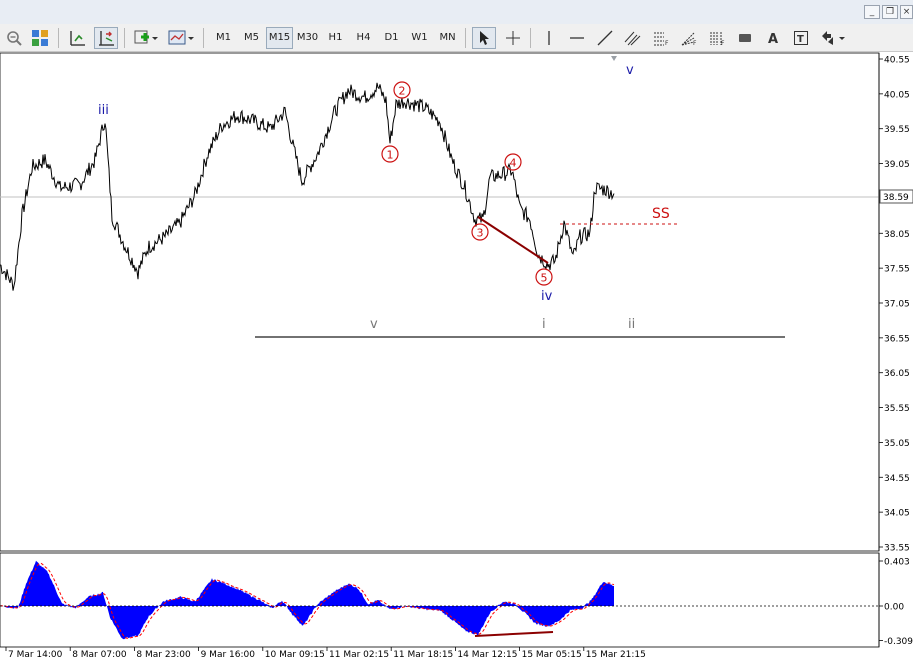 This screenshot has height=663, width=913. What do you see at coordinates (616, 655) in the screenshot?
I see `time-tick-label: 15 Mar 21:15` at bounding box center [616, 655].